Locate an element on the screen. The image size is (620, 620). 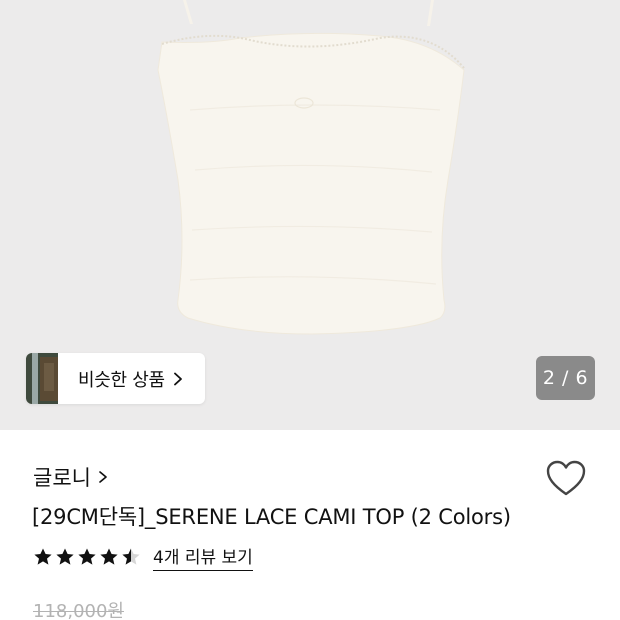
similar-product-thumbnail is located at coordinates (42, 378).